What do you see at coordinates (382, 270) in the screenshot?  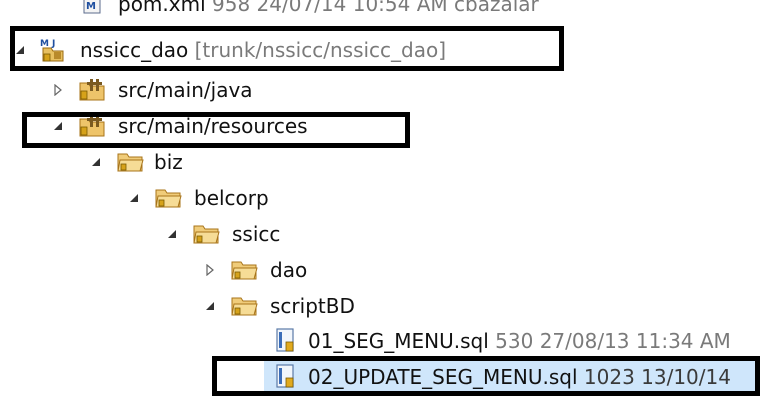 I see `tree-row-dao: dao` at bounding box center [382, 270].